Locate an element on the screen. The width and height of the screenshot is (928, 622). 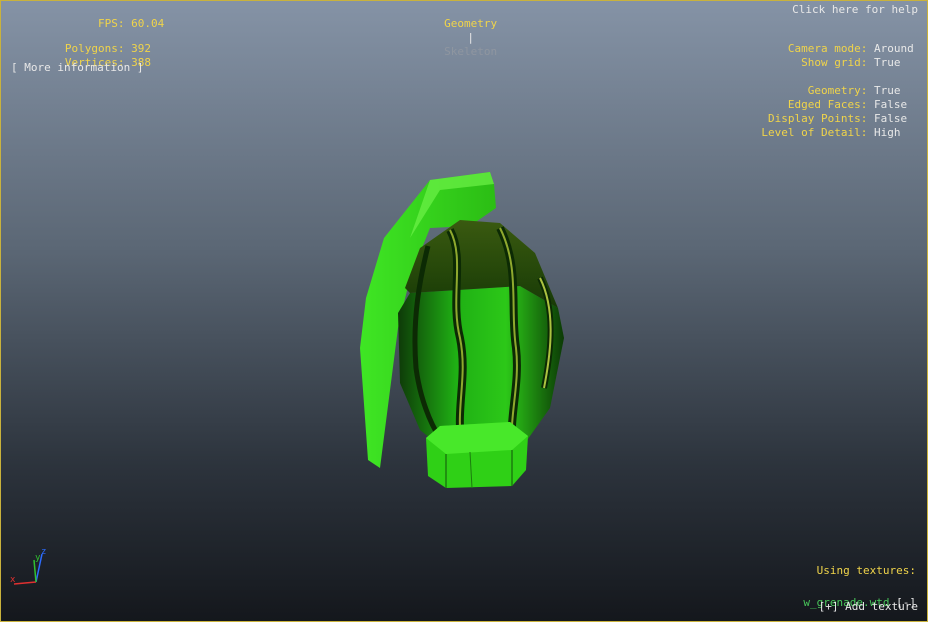
setting-value: High is located at coordinates (887, 132).